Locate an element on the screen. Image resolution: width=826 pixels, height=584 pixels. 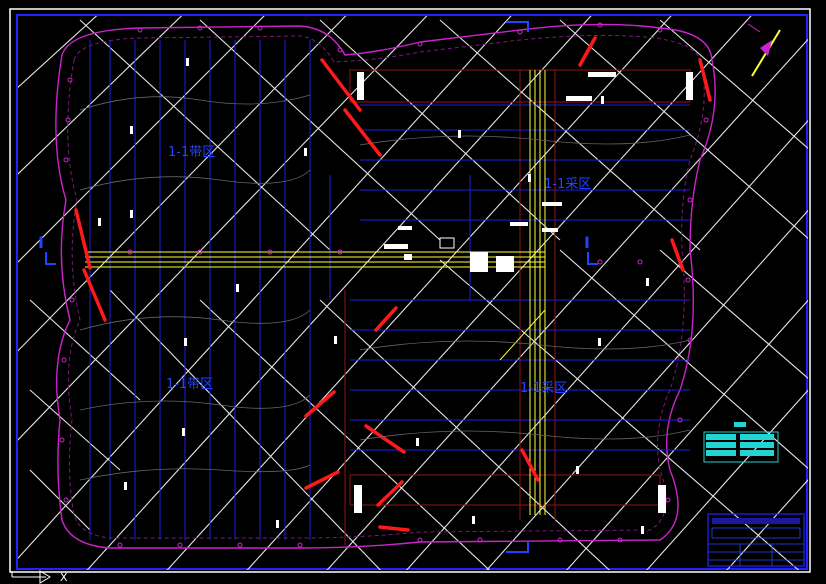
section-marker-right: I is located at coordinates (591, 249).